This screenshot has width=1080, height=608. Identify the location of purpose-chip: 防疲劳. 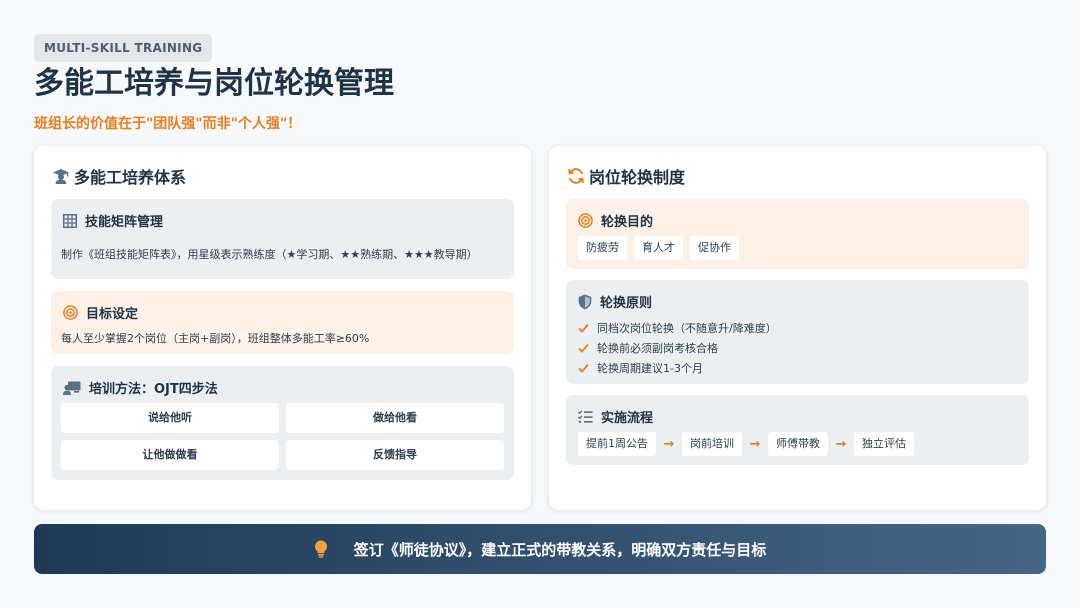
(602, 248).